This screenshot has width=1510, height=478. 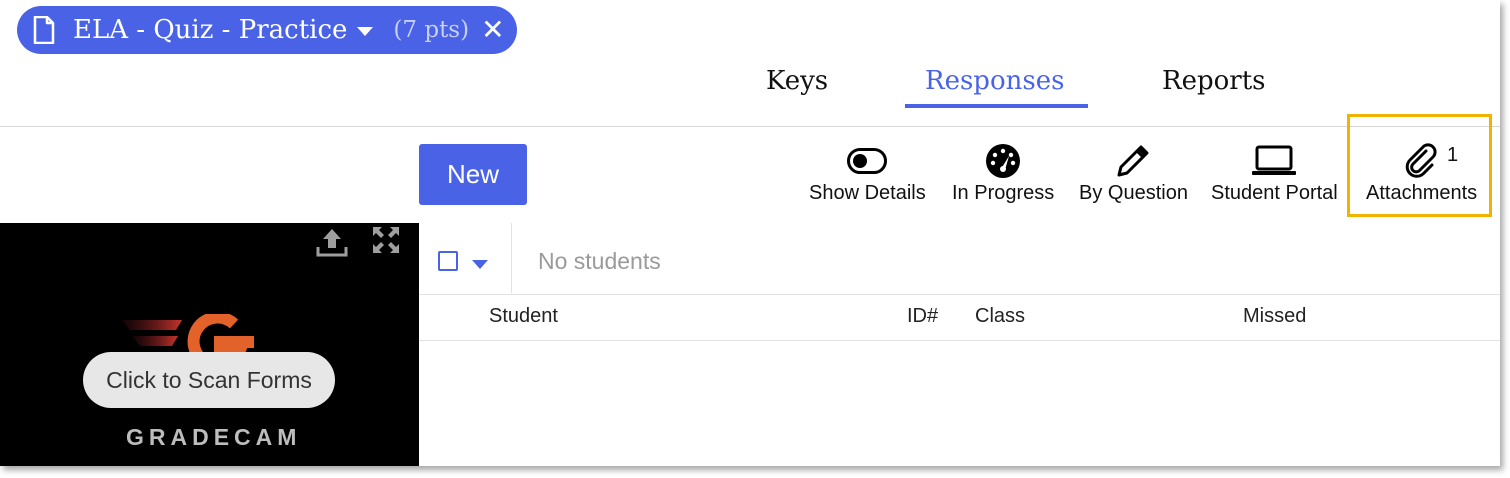 I want to click on tab-keys: Keys, so click(x=797, y=81).